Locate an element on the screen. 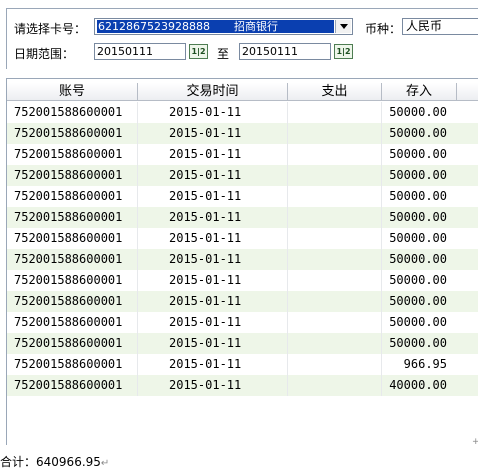 This screenshot has height=472, width=478. column-header-time: 交易时间 is located at coordinates (213, 92).